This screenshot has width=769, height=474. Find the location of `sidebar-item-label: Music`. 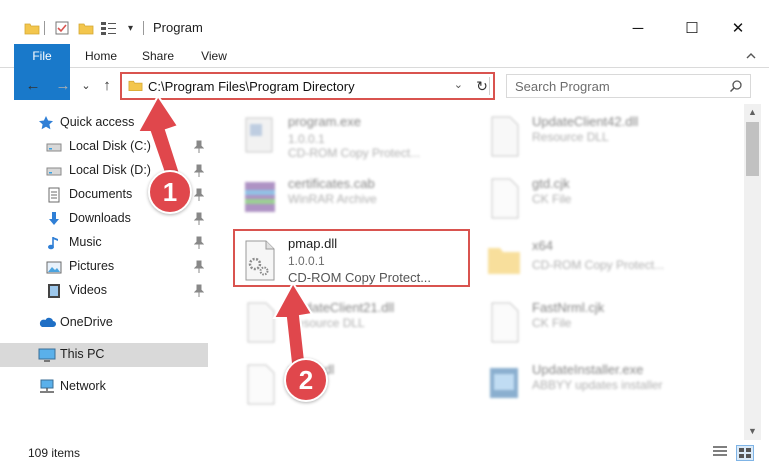

sidebar-item-label: Music is located at coordinates (85, 242).